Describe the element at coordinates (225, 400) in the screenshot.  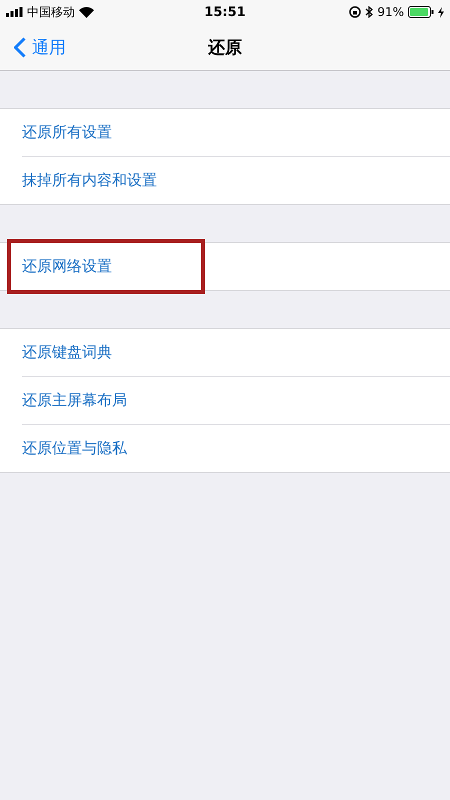
I see `settings-item: 还原主屏幕布局` at that location.